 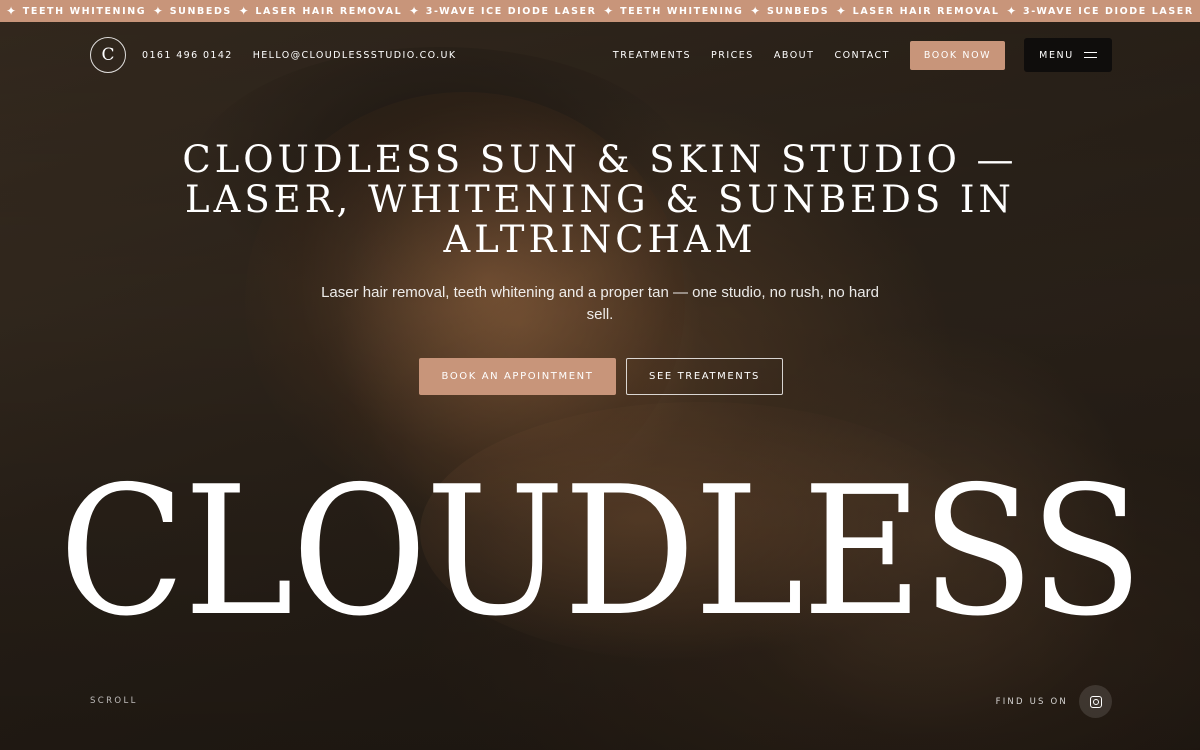 What do you see at coordinates (957, 55) in the screenshot?
I see `book-now-button: Book Now` at bounding box center [957, 55].